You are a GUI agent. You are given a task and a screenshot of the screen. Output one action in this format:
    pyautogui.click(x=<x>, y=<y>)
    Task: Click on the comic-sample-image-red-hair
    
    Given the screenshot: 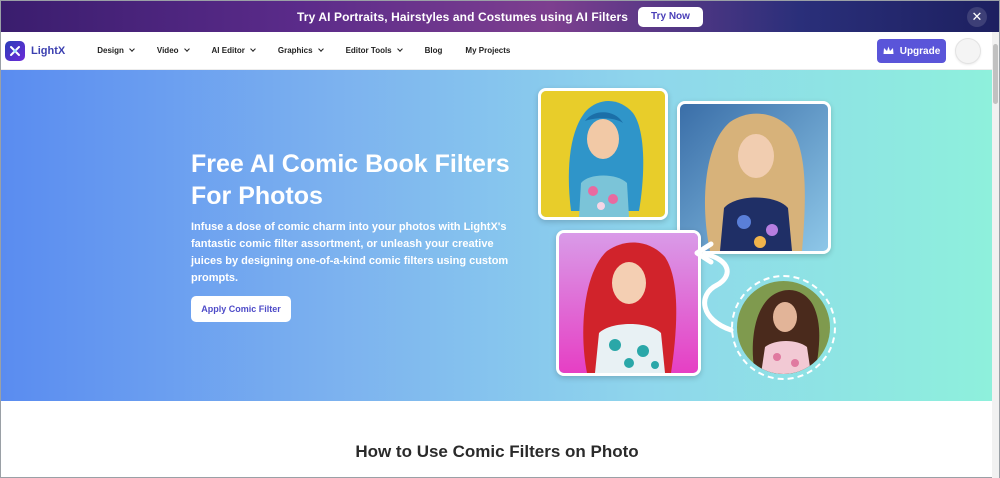 What is the action you would take?
    pyautogui.click(x=628, y=303)
    